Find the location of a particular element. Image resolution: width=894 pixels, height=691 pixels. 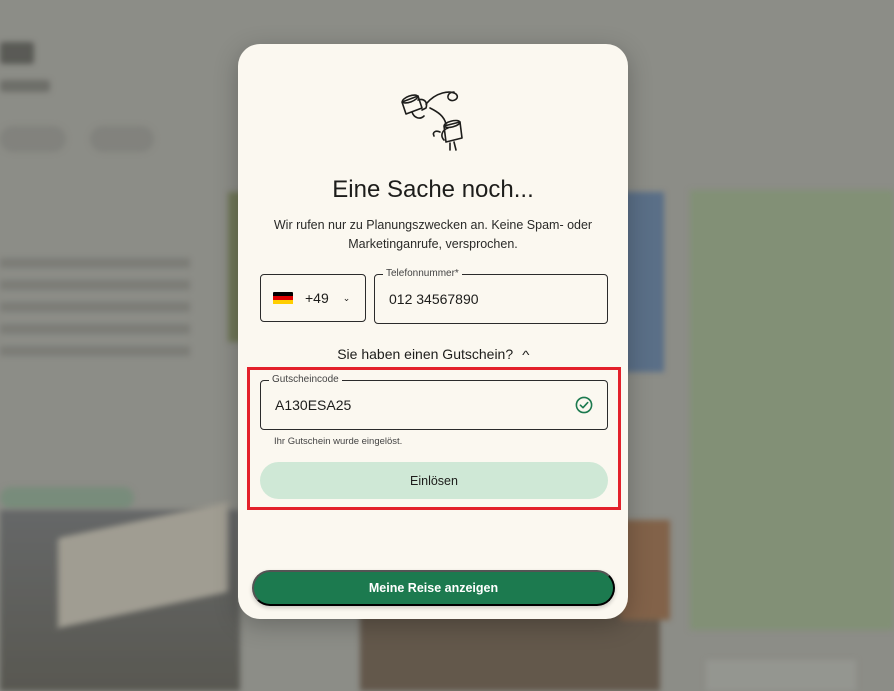

coupon-toggle: Sie haben einen Gutschein? ^ is located at coordinates (433, 354).